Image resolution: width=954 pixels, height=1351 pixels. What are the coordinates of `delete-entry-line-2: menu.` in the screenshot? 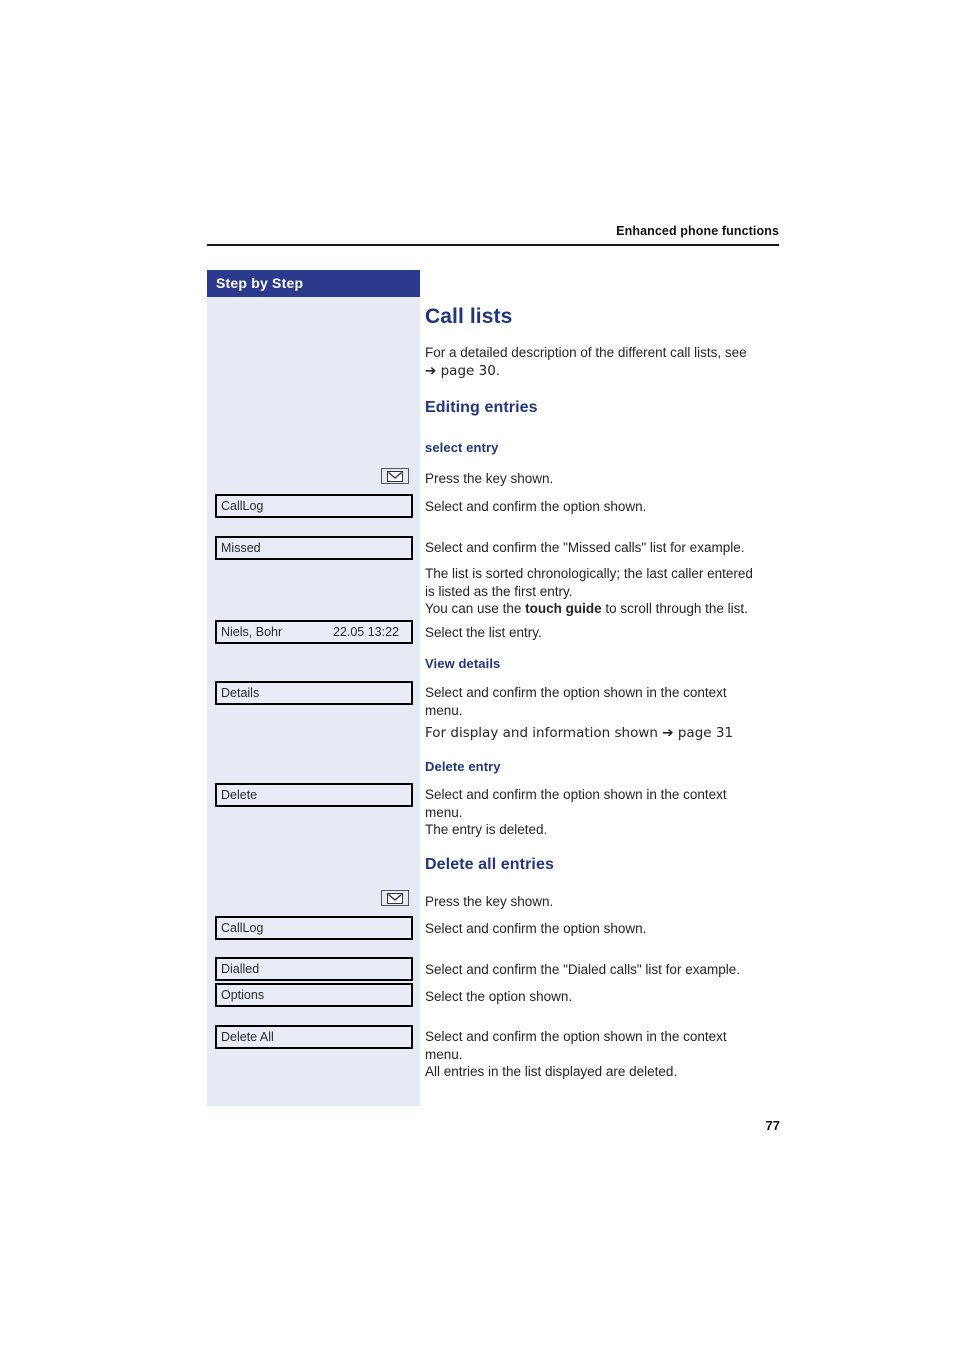 It's located at (444, 812).